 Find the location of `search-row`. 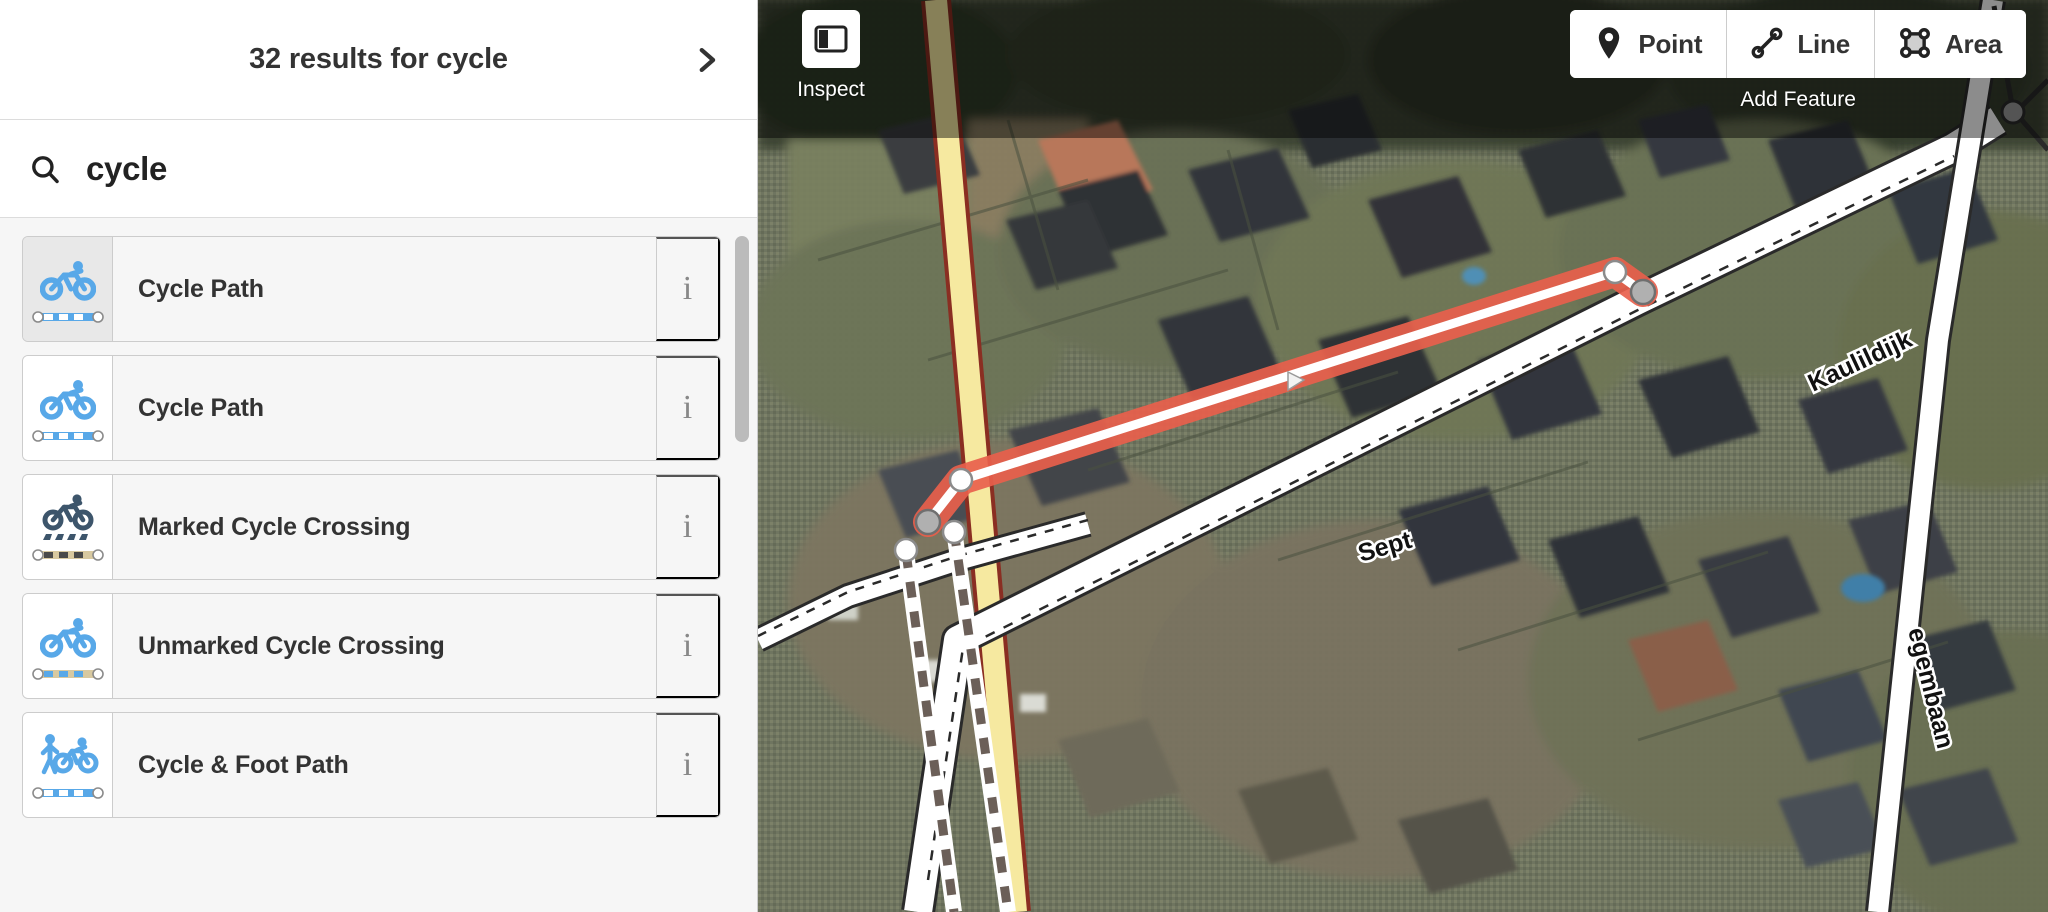

search-row is located at coordinates (378, 169).